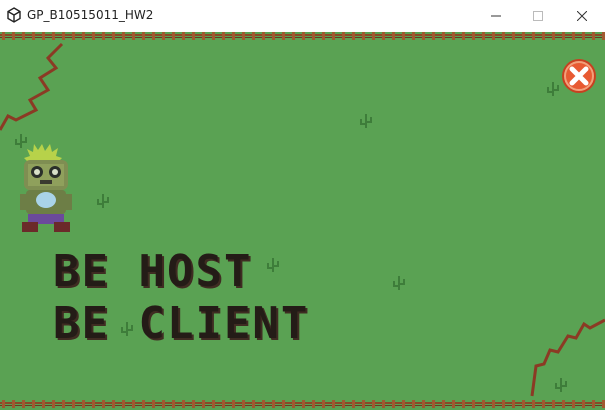 This screenshot has height=410, width=605. I want to click on window-titlebar: GP_B10515011_HW2, so click(302, 16).